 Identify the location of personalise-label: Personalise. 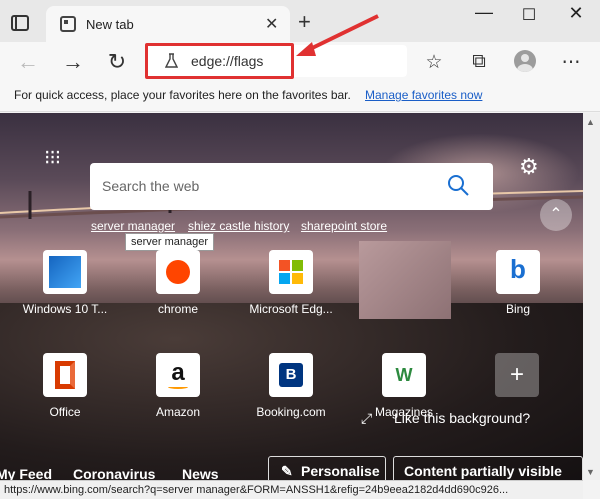
(340, 471).